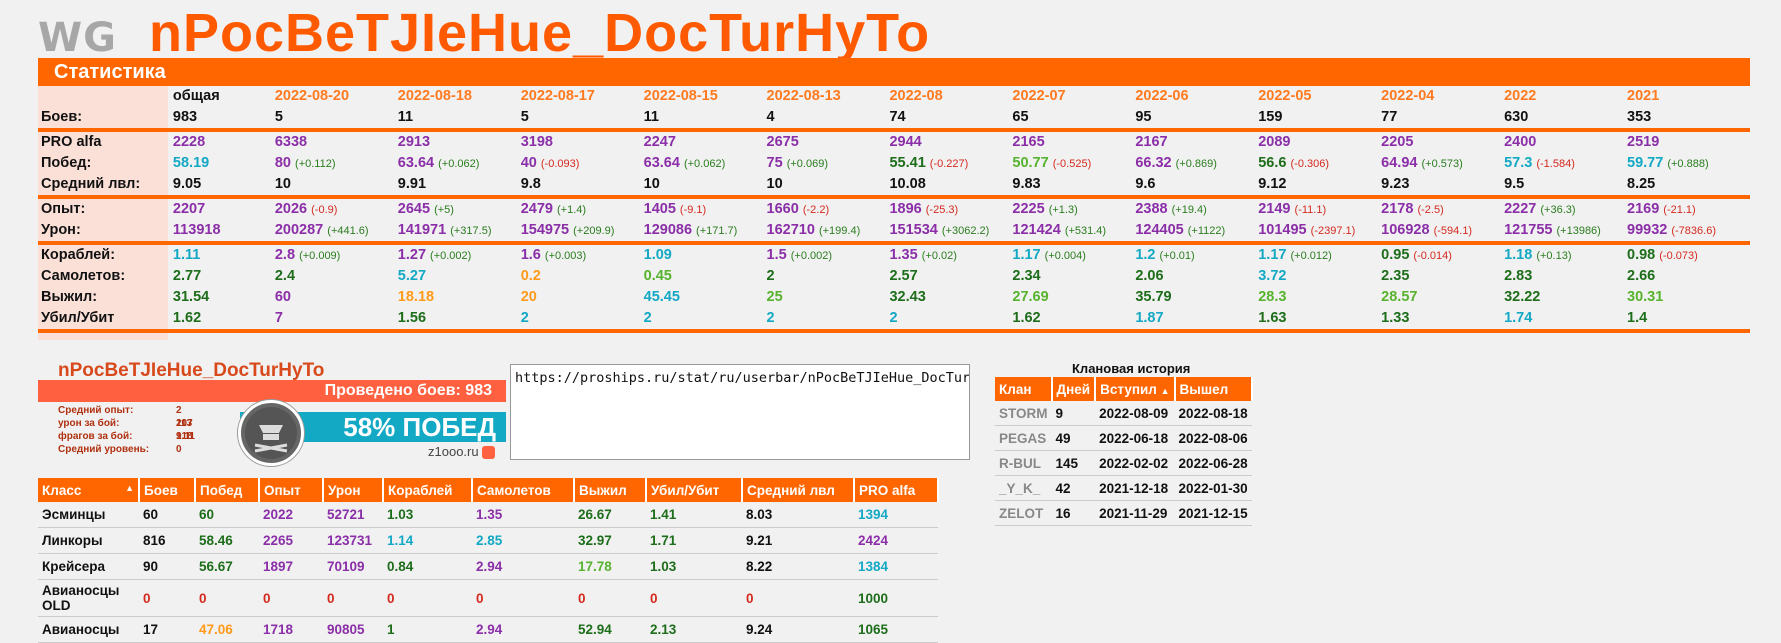 Image resolution: width=1781 pixels, height=643 pixels. Describe the element at coordinates (1639, 117) in the screenshot. I see `cell: 353` at that location.